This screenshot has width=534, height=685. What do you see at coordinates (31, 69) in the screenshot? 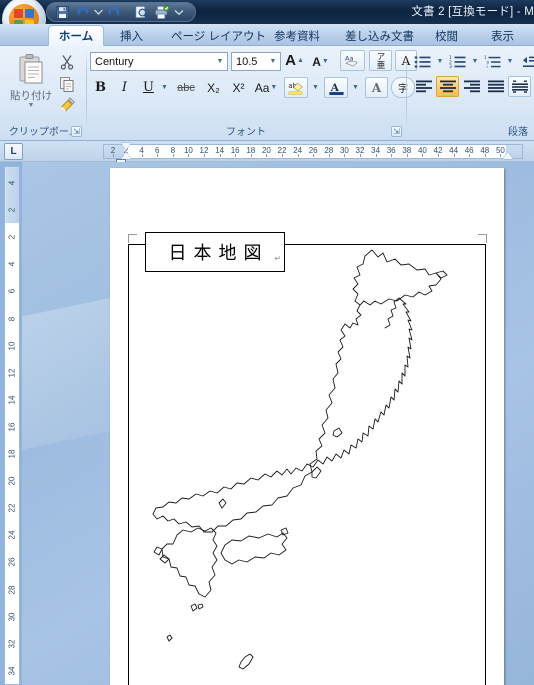
I see `paste-icon` at bounding box center [31, 69].